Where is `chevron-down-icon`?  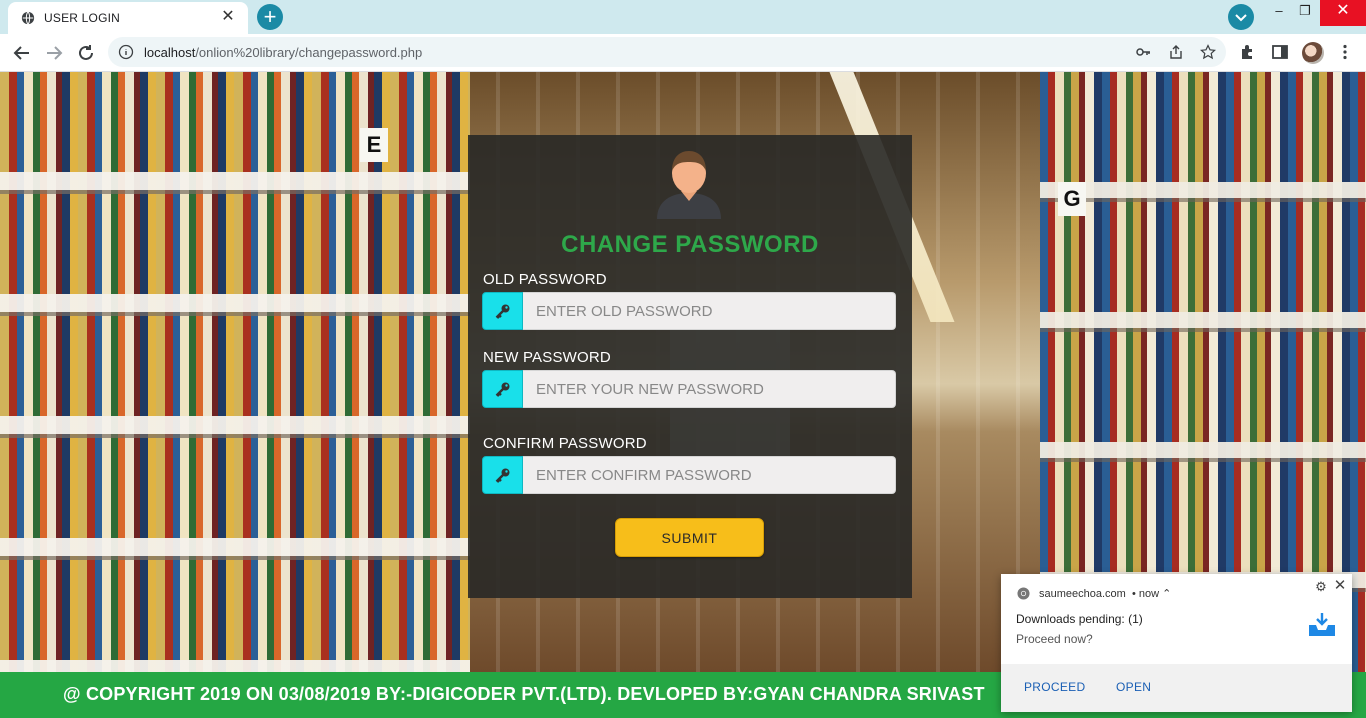
chevron-down-icon is located at coordinates (1241, 18).